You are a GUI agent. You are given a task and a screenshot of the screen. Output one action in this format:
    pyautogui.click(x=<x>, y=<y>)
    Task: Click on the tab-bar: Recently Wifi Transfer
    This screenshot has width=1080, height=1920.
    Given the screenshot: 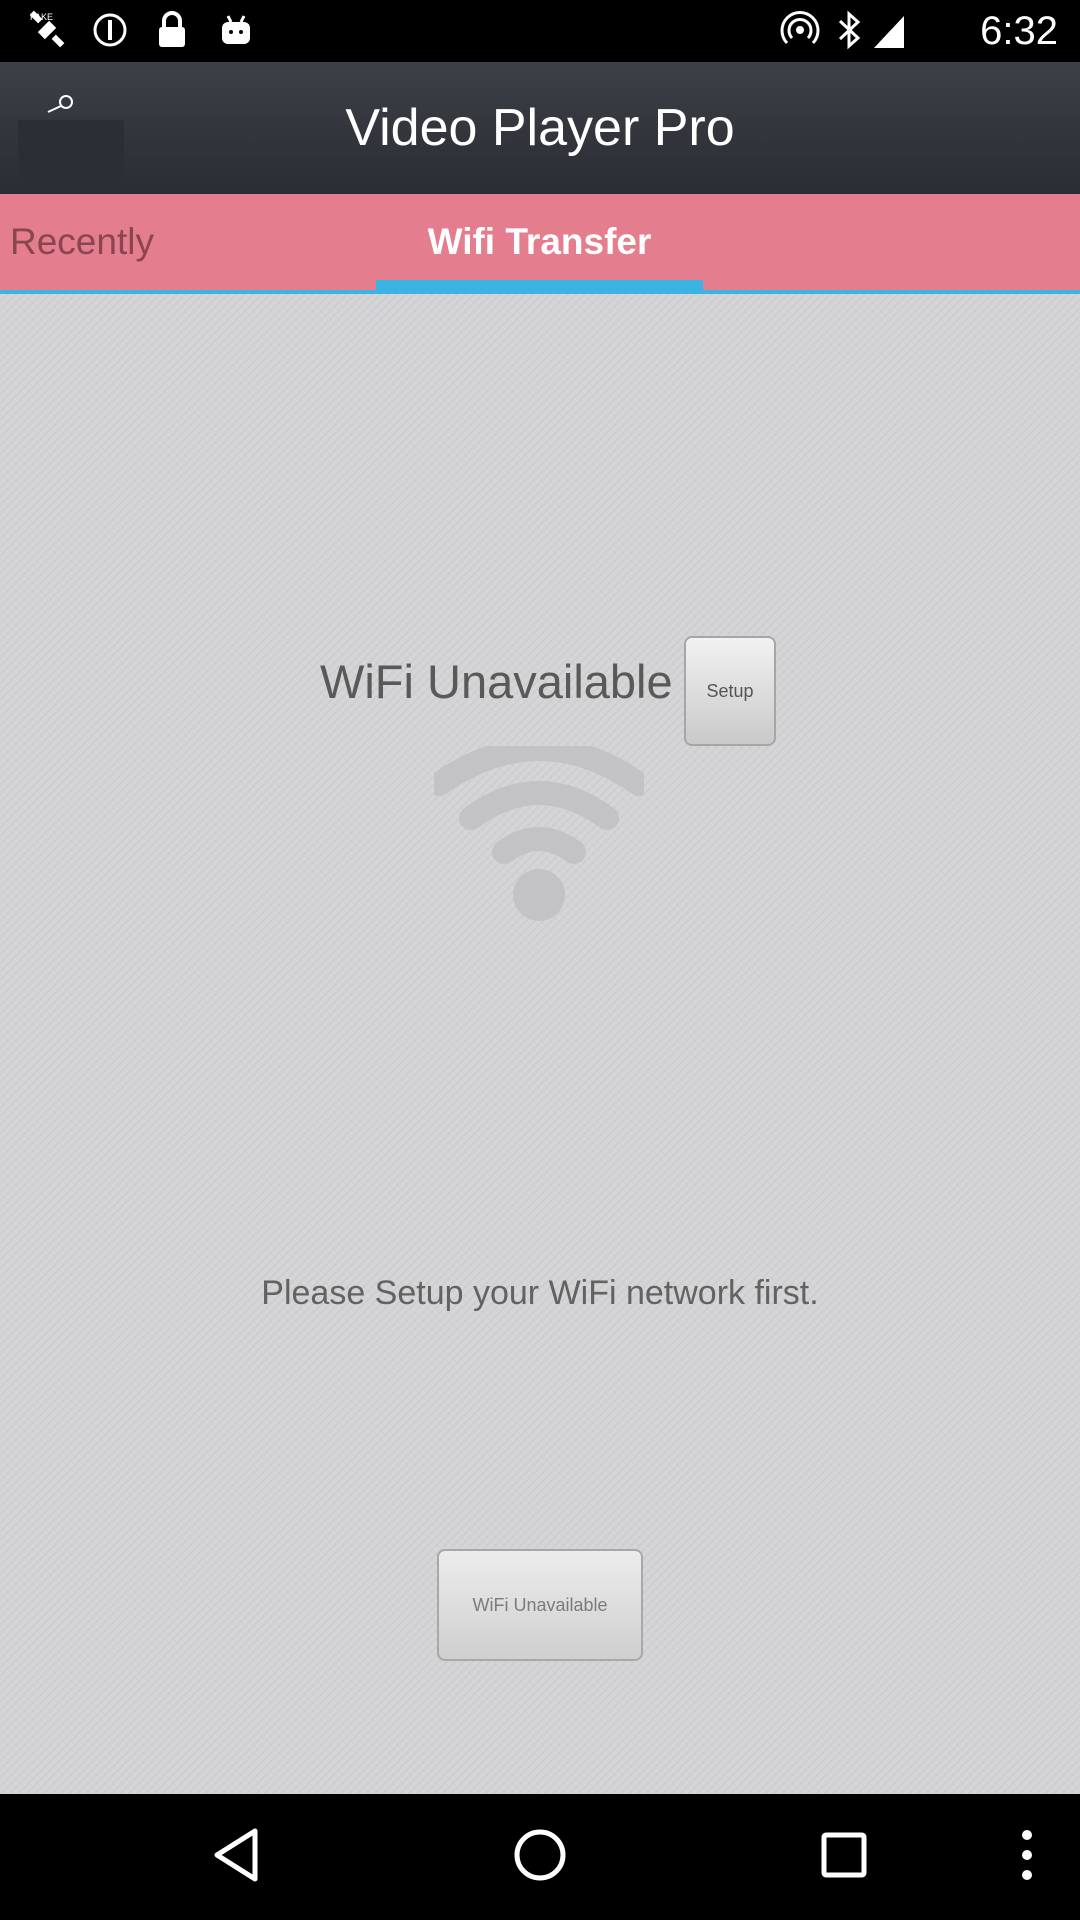 What is the action you would take?
    pyautogui.click(x=540, y=244)
    